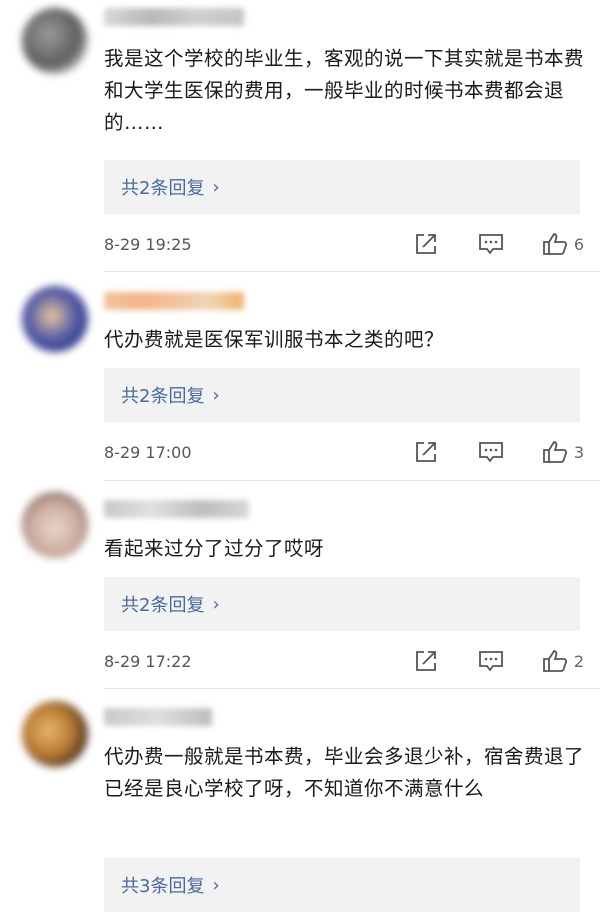 This screenshot has width=600, height=915. I want to click on action-bar: 3, so click(499, 452).